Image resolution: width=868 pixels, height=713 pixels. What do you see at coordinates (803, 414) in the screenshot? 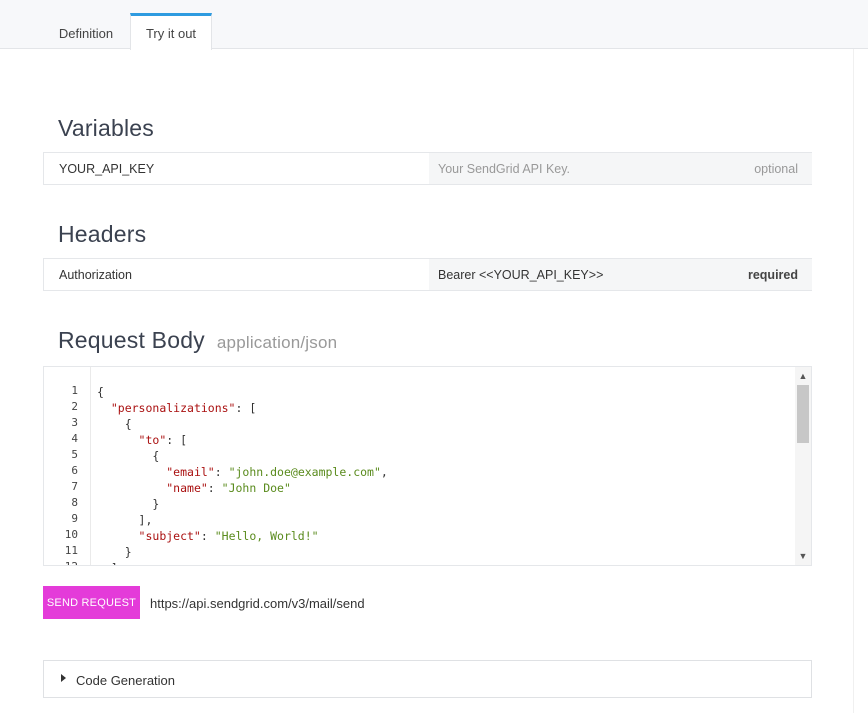
I see `scroll-thumb` at bounding box center [803, 414].